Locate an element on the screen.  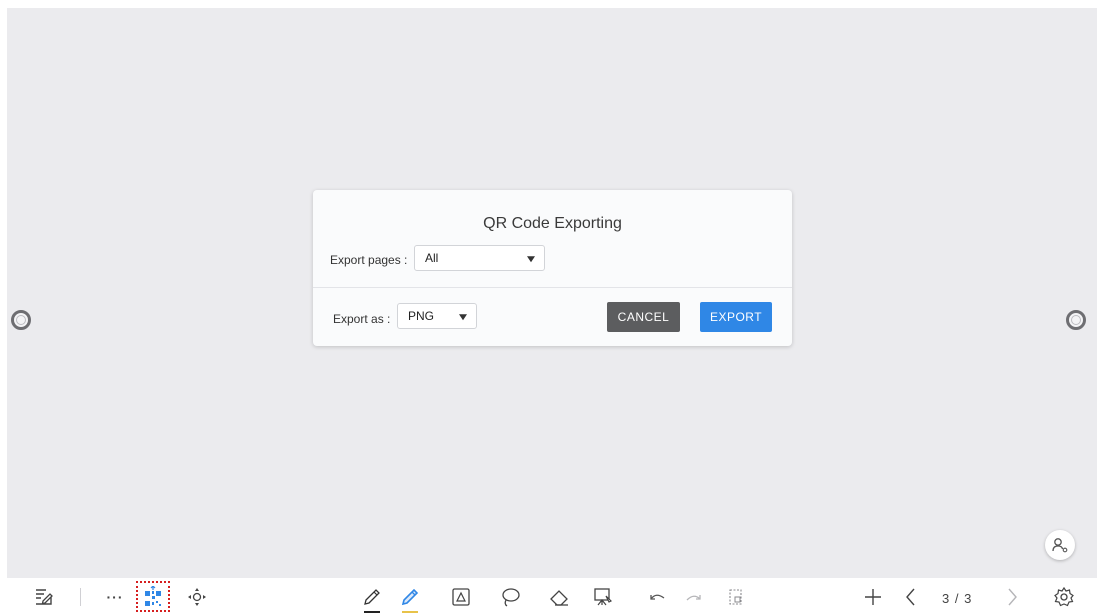
present-tool is located at coordinates (603, 597).